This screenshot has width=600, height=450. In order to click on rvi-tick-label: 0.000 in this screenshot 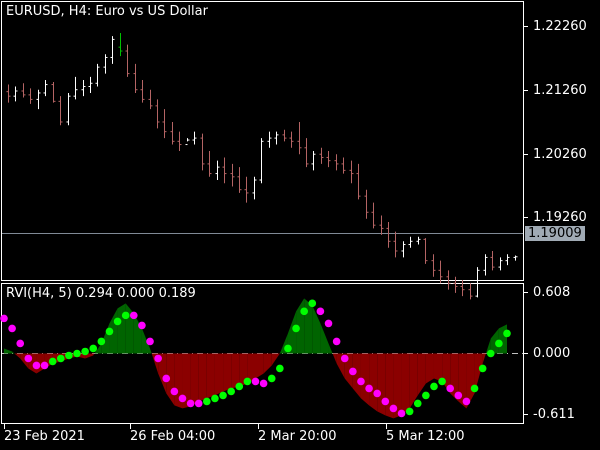, I will do `click(552, 353)`.